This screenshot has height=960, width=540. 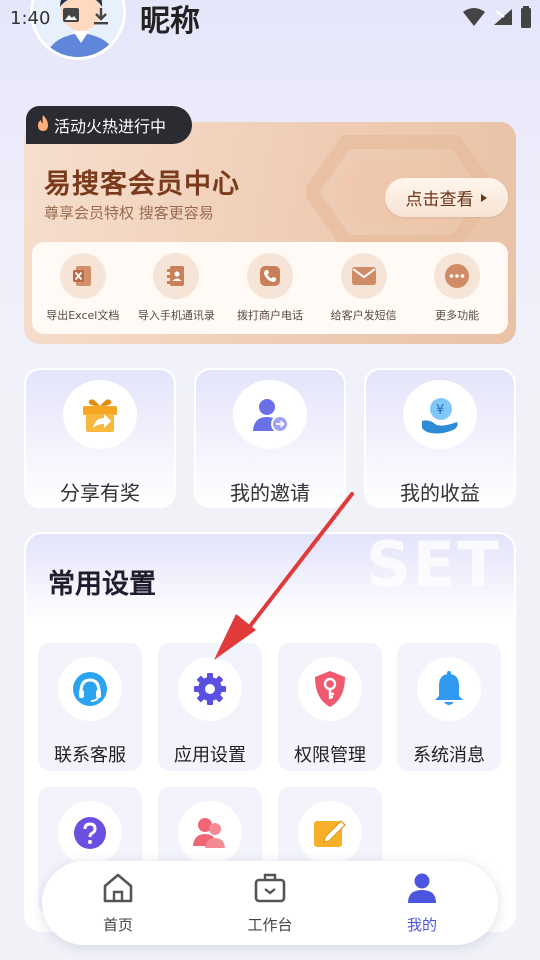 I want to click on promo-tag-label: 活动火热进行中, so click(x=110, y=126).